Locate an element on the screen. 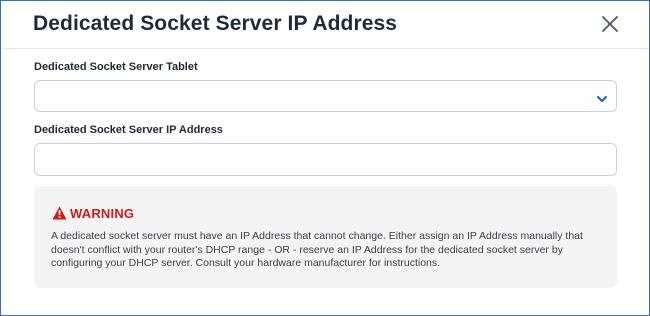  tablet-field-label: Dedicated Socket Server Tablet is located at coordinates (116, 67).